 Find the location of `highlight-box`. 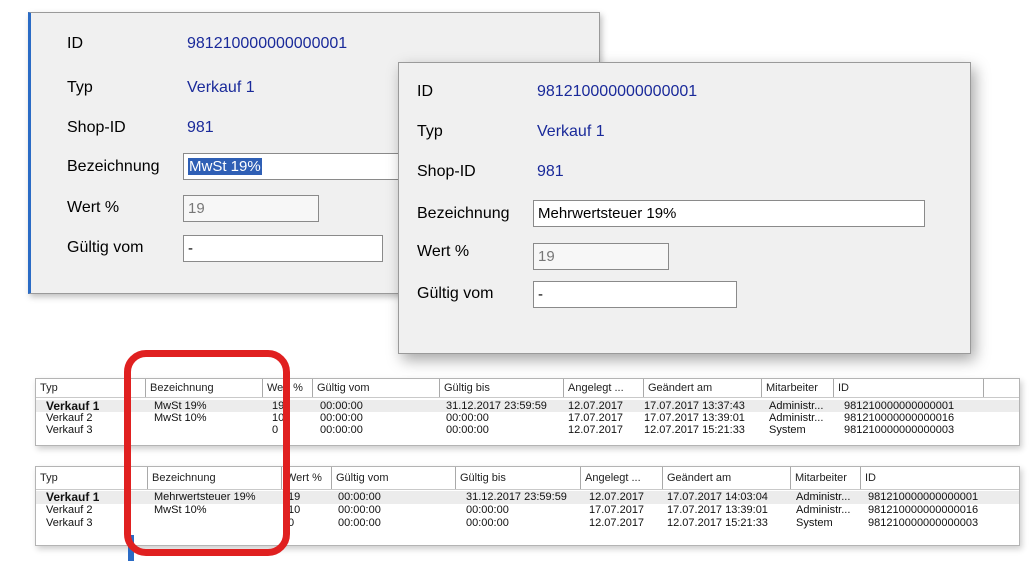

highlight-box is located at coordinates (207, 453).